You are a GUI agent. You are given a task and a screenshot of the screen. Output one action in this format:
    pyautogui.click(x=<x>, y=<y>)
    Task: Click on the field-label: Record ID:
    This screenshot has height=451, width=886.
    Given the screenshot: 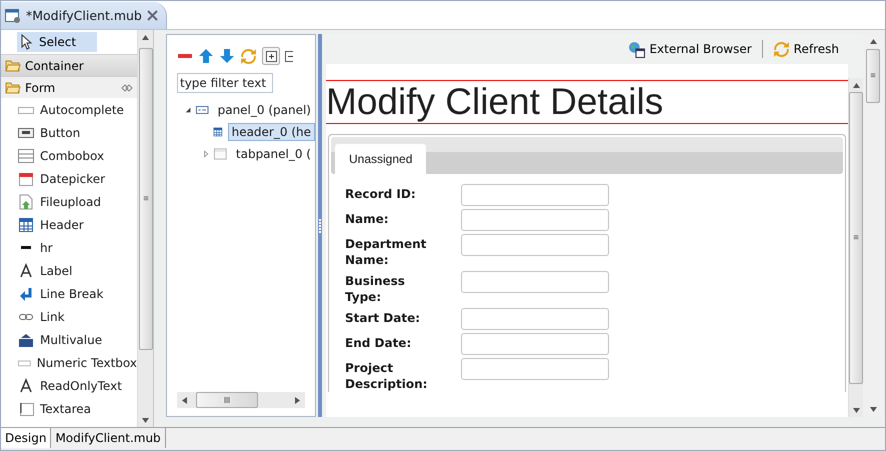 What is the action you would take?
    pyautogui.click(x=381, y=194)
    